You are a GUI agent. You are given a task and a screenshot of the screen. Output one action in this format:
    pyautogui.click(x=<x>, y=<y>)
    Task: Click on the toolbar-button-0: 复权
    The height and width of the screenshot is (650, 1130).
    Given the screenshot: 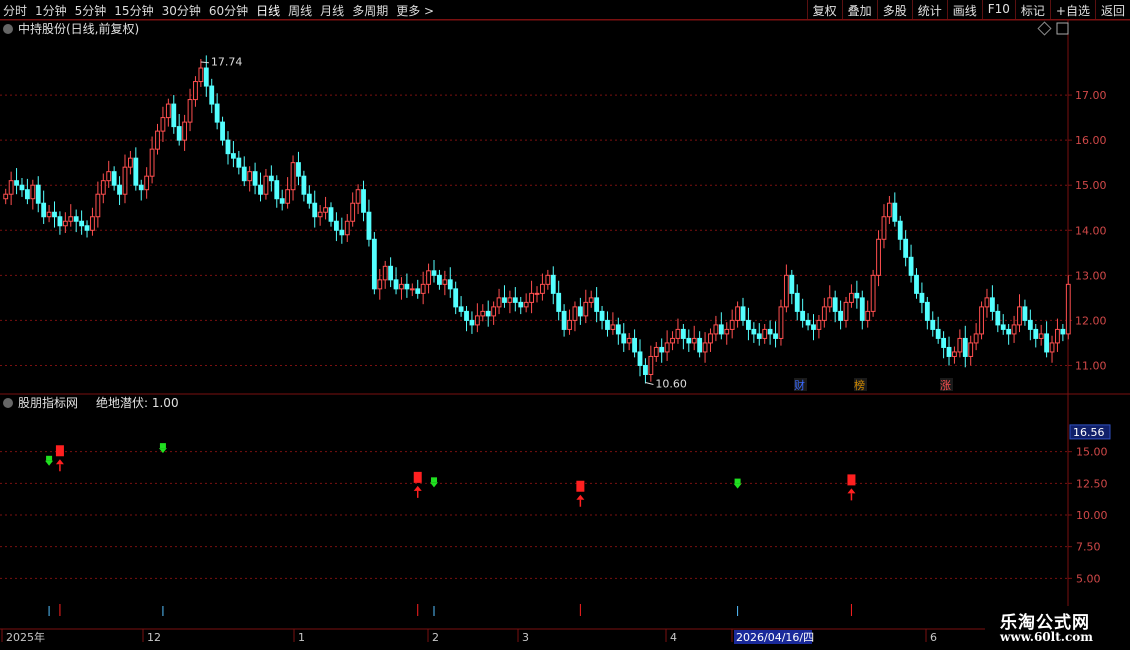 What is the action you would take?
    pyautogui.click(x=824, y=9)
    